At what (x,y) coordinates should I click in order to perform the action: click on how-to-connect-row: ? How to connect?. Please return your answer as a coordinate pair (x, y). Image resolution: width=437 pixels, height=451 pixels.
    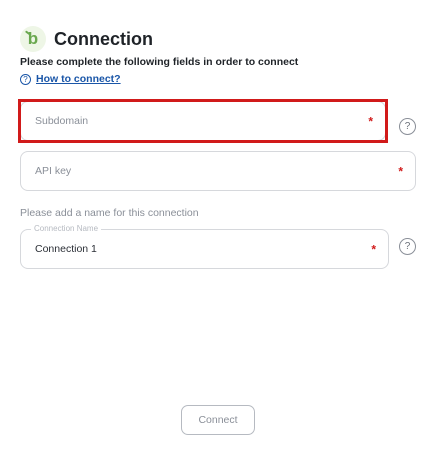
    Looking at the image, I should click on (70, 79).